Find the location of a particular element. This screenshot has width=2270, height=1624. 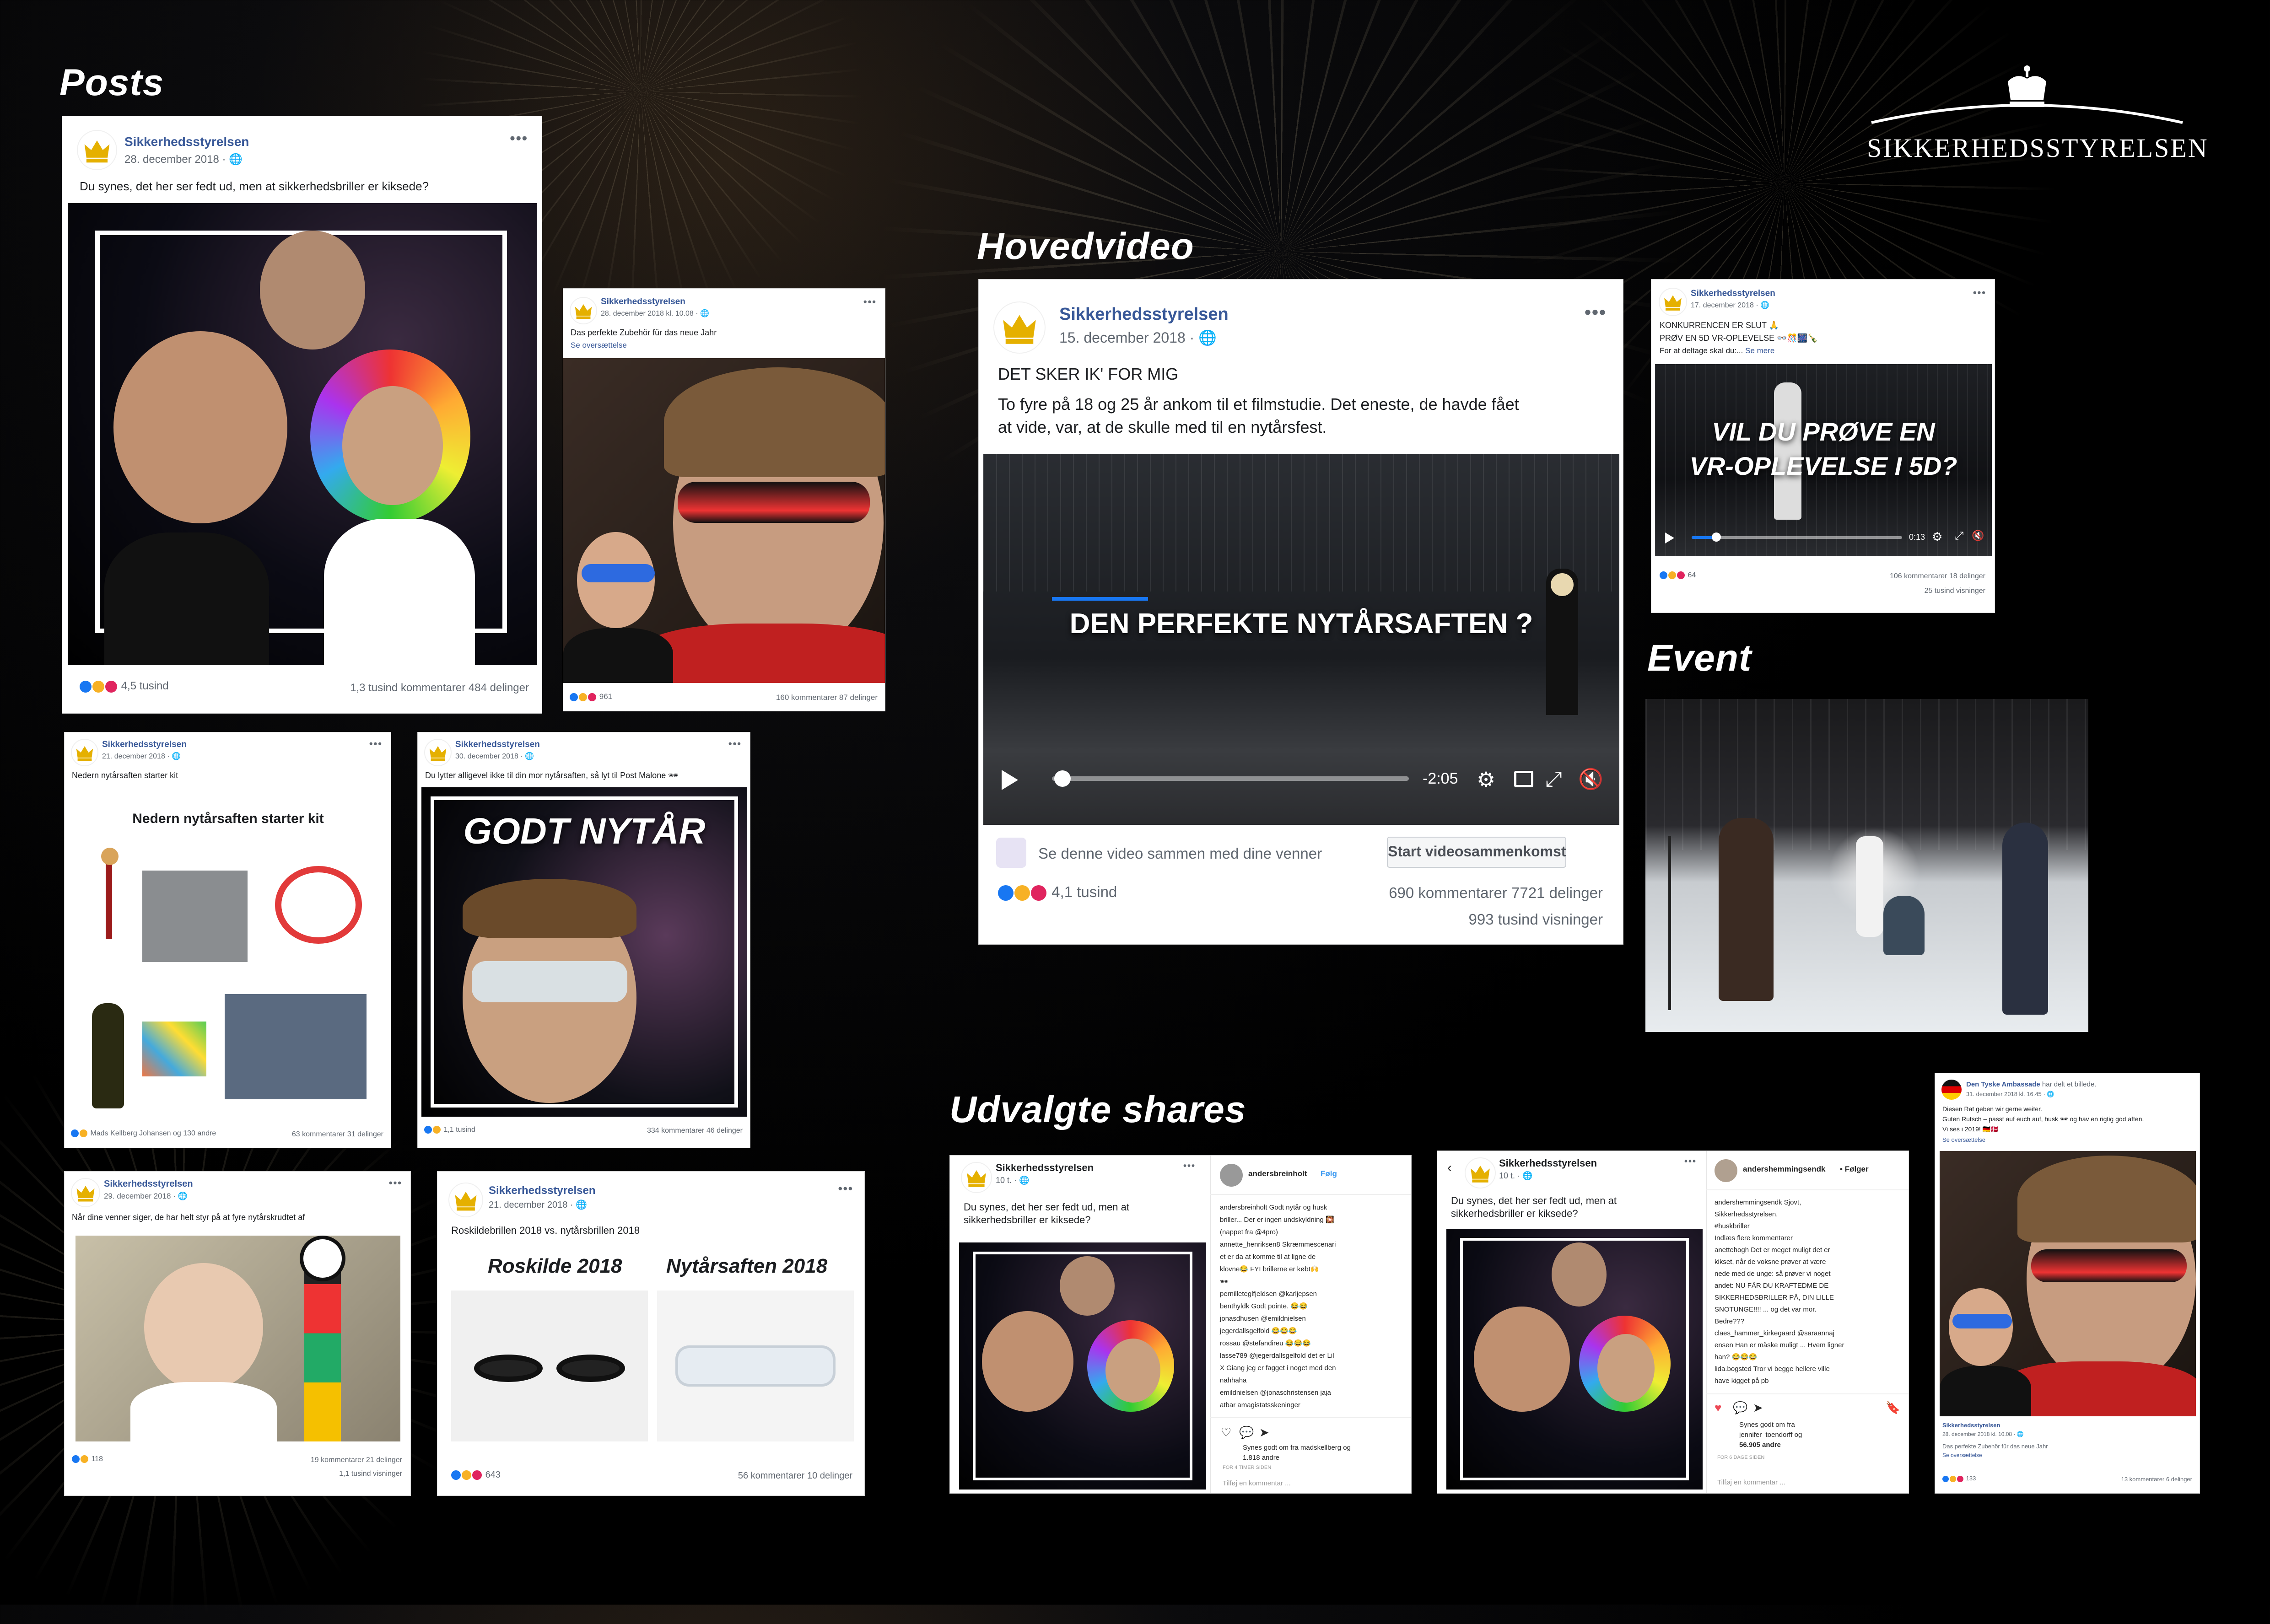

reaction-count: Mads Kellberg Johansen og 130 andre is located at coordinates (143, 1133).